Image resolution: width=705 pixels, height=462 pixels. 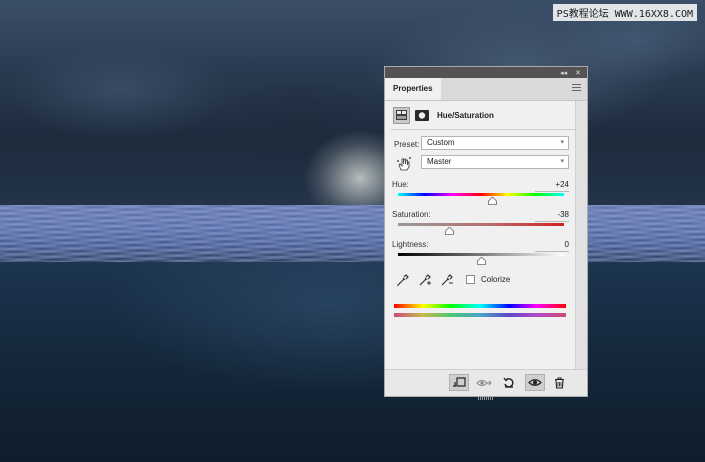 What do you see at coordinates (411, 214) in the screenshot?
I see `saturation-label: Saturation:` at bounding box center [411, 214].